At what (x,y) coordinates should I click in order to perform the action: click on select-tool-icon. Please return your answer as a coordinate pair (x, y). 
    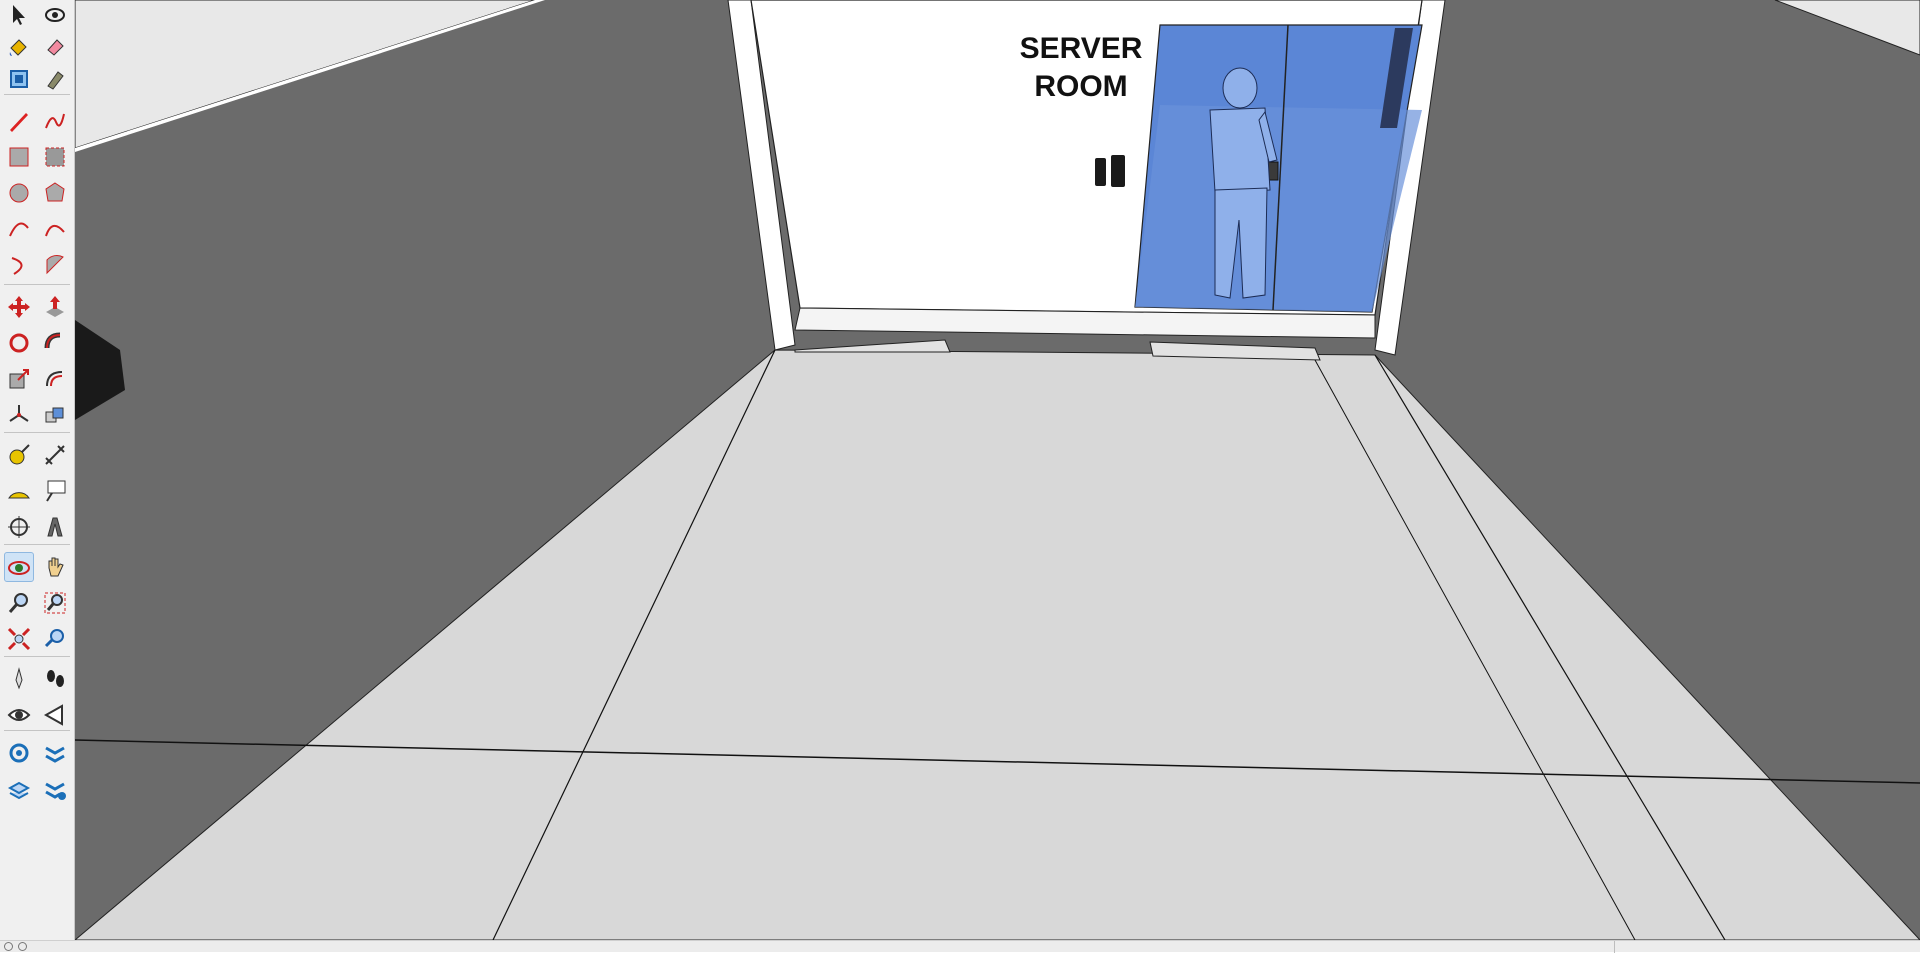
    Looking at the image, I should click on (19, 15).